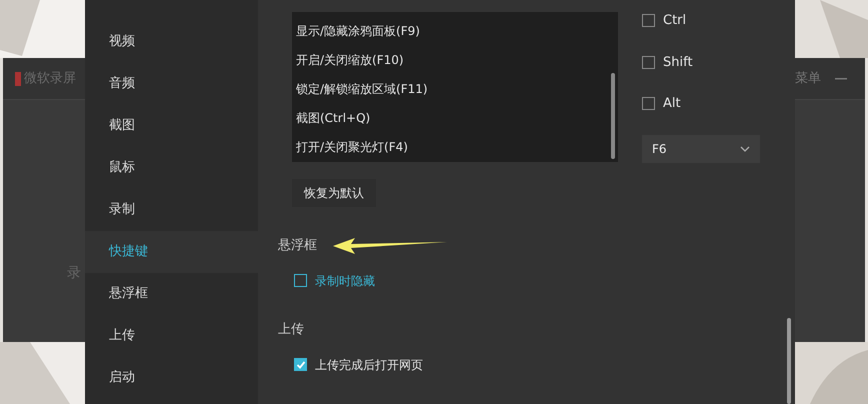 This screenshot has width=868, height=404. Describe the element at coordinates (841, 79) in the screenshot. I see `minimize-icon` at that location.